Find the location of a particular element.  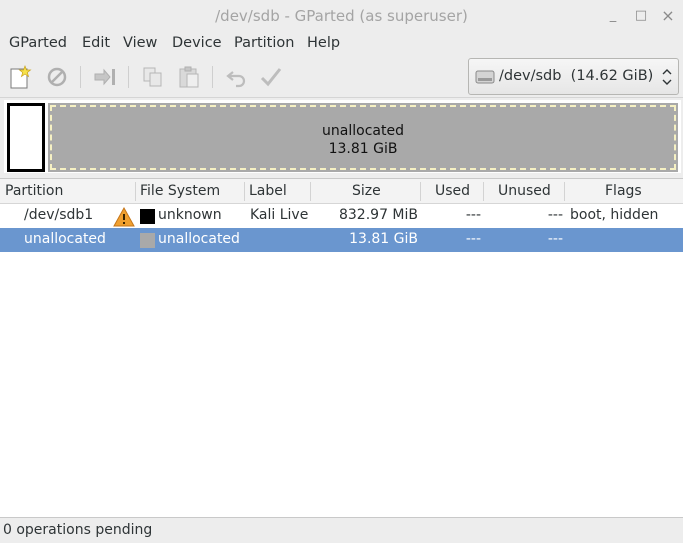

column-header-label: Label is located at coordinates (268, 191).